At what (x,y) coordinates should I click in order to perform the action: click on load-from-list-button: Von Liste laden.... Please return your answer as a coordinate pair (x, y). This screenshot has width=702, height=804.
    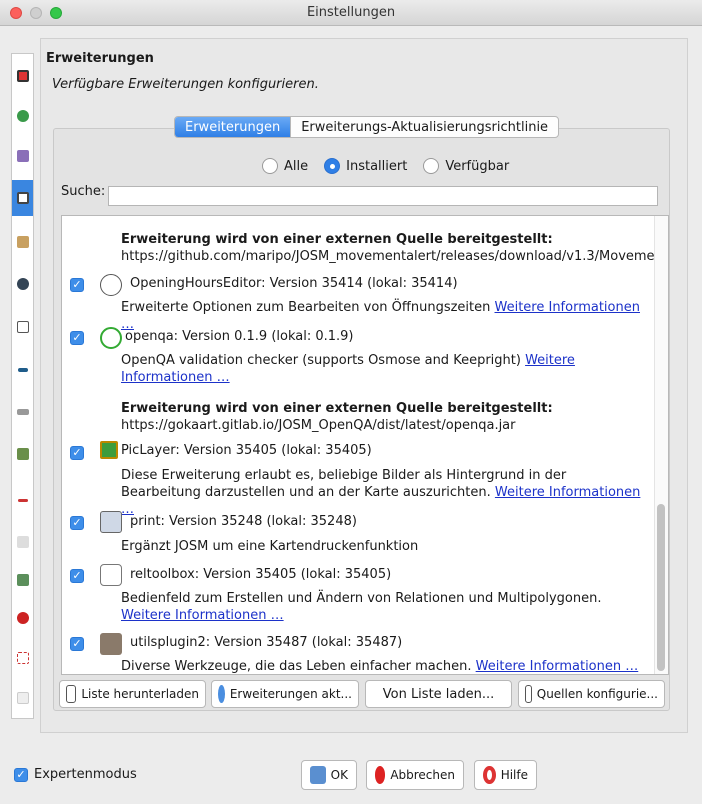
    Looking at the image, I should click on (438, 694).